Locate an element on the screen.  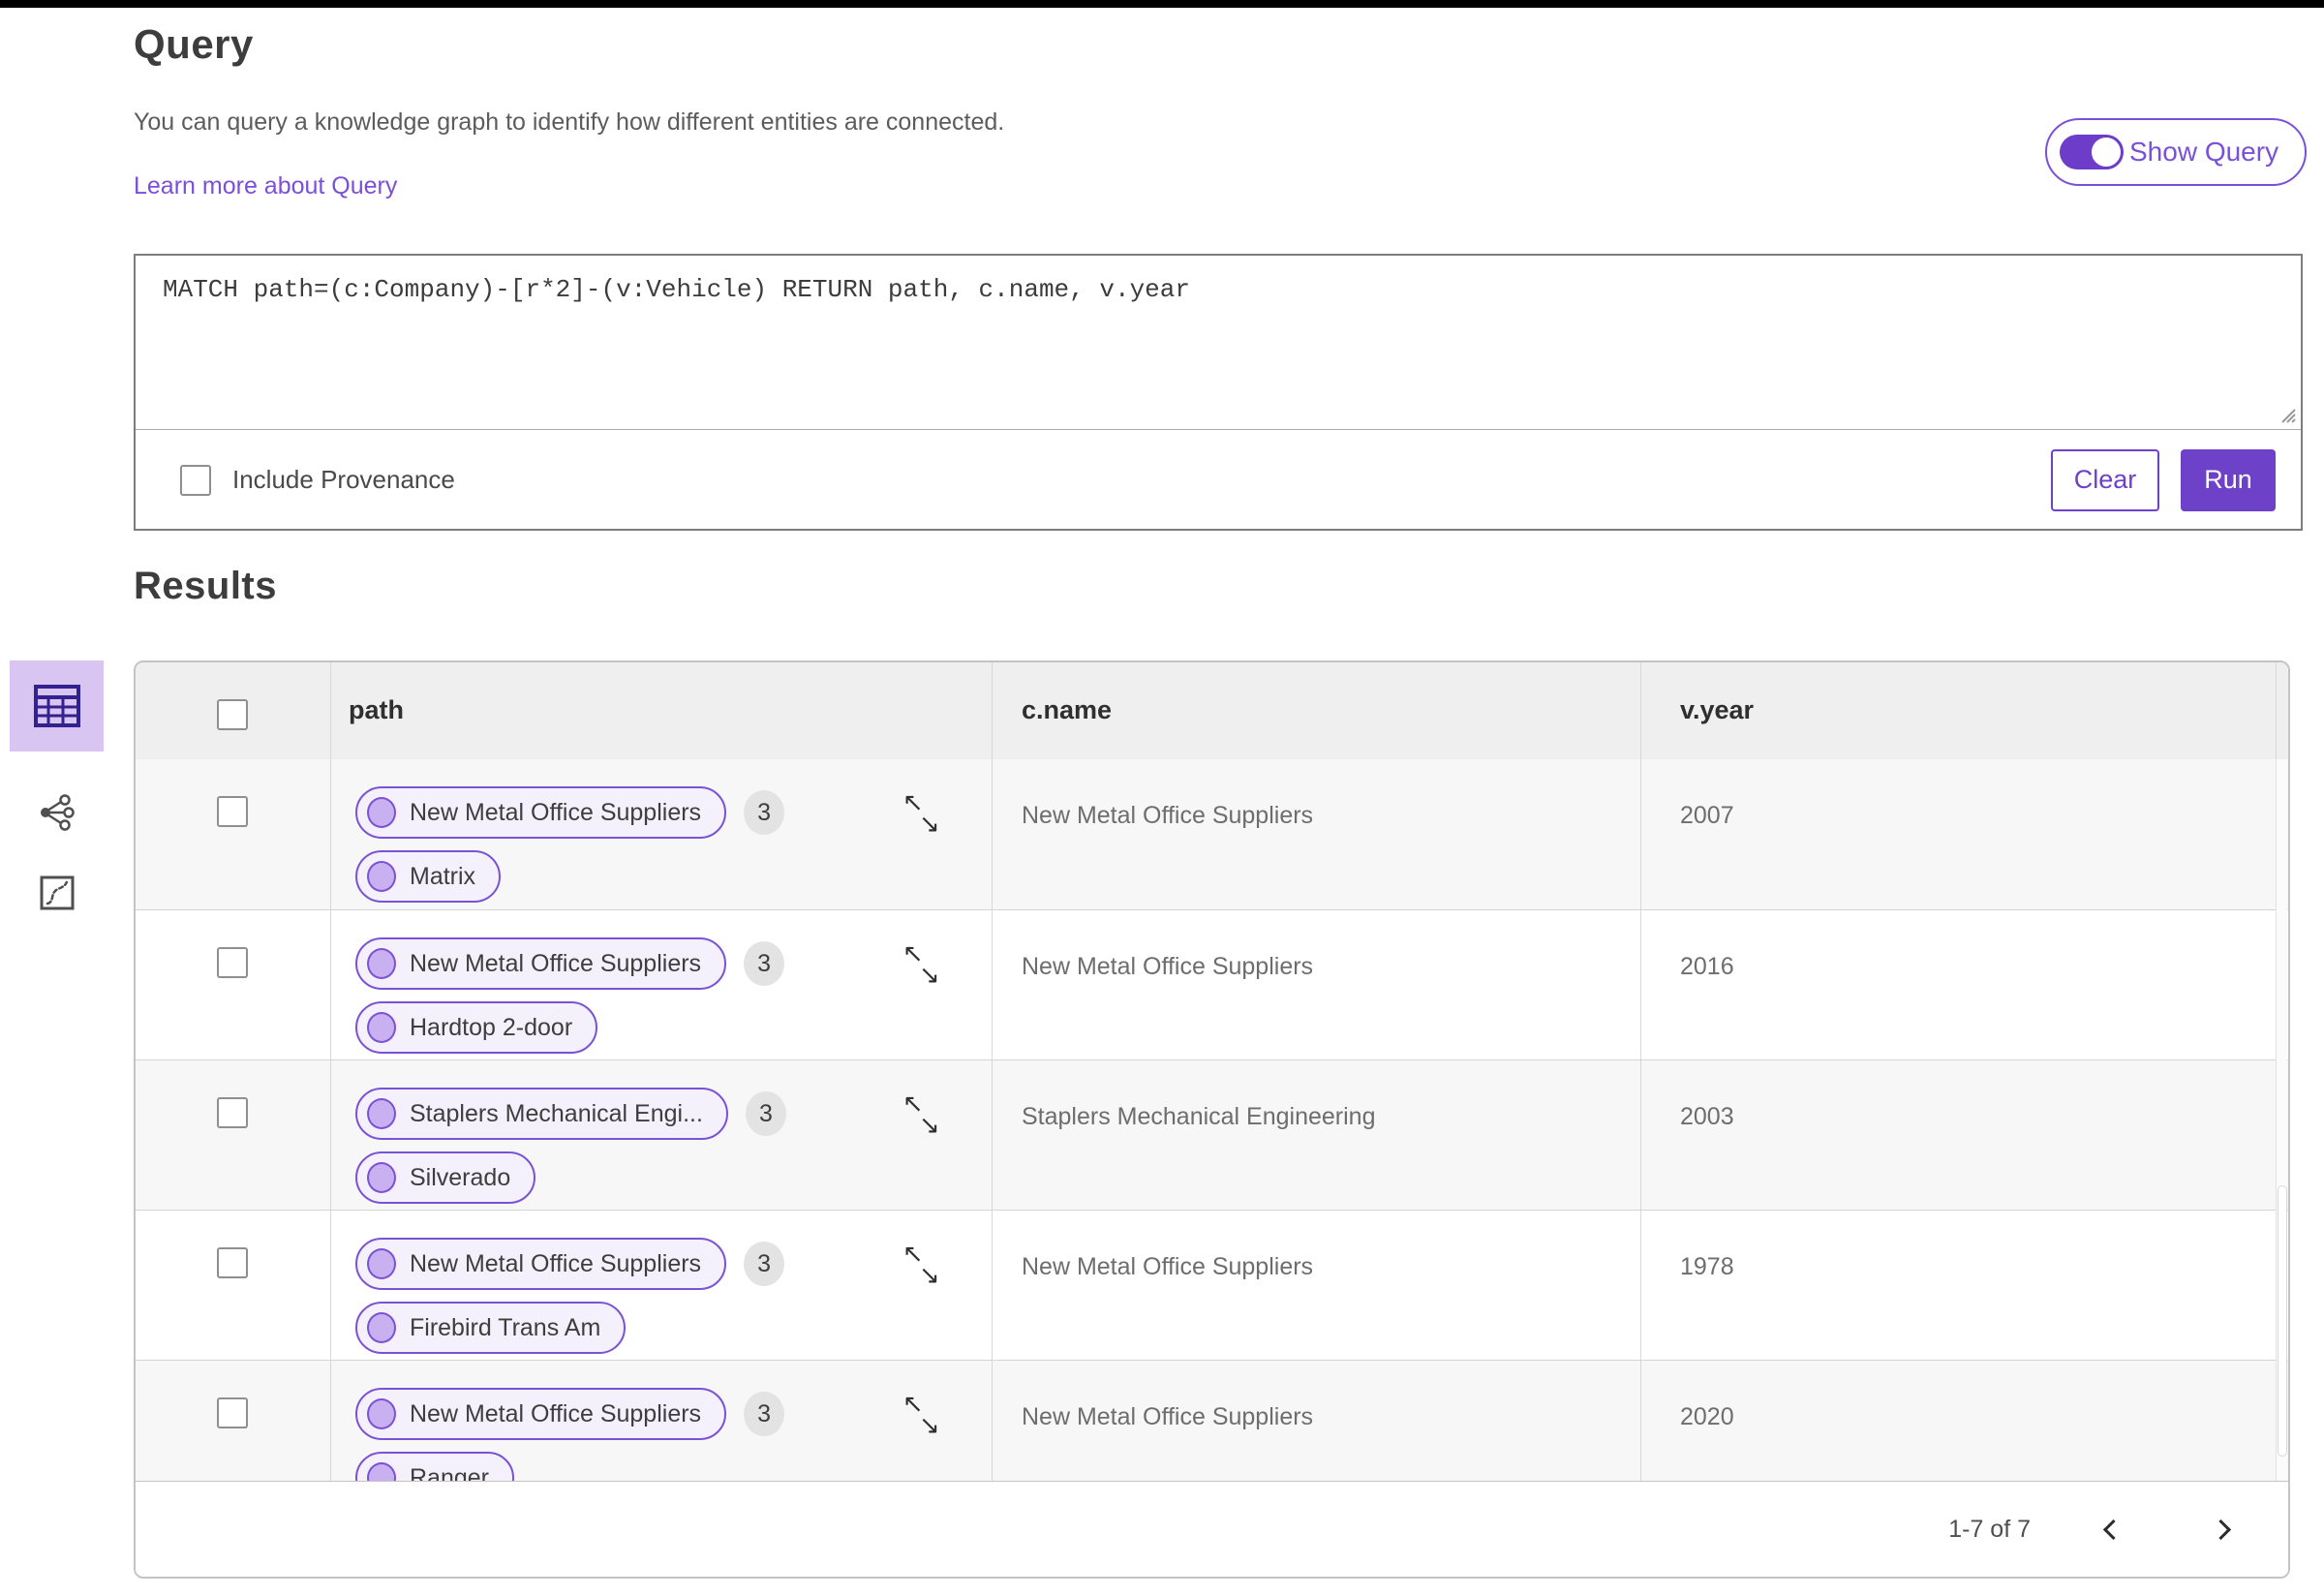
chevron-right-icon is located at coordinates (2221, 1530).